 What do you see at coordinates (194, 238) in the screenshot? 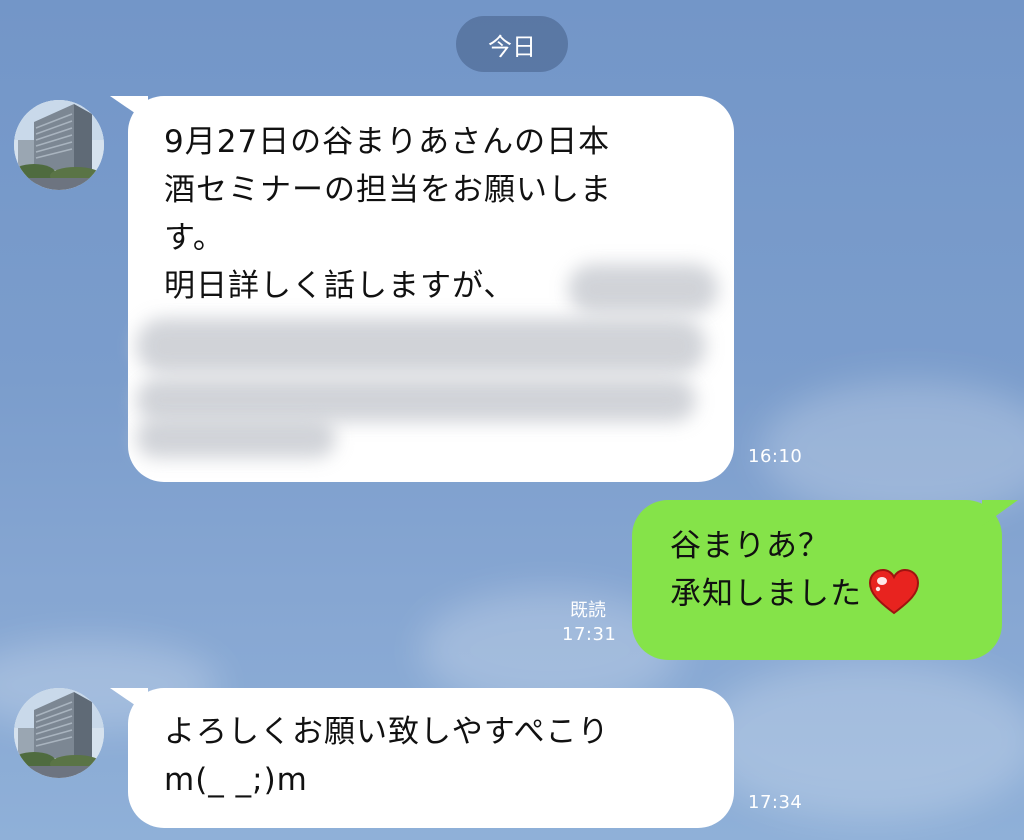
I see `message-text-line: す。` at bounding box center [194, 238].